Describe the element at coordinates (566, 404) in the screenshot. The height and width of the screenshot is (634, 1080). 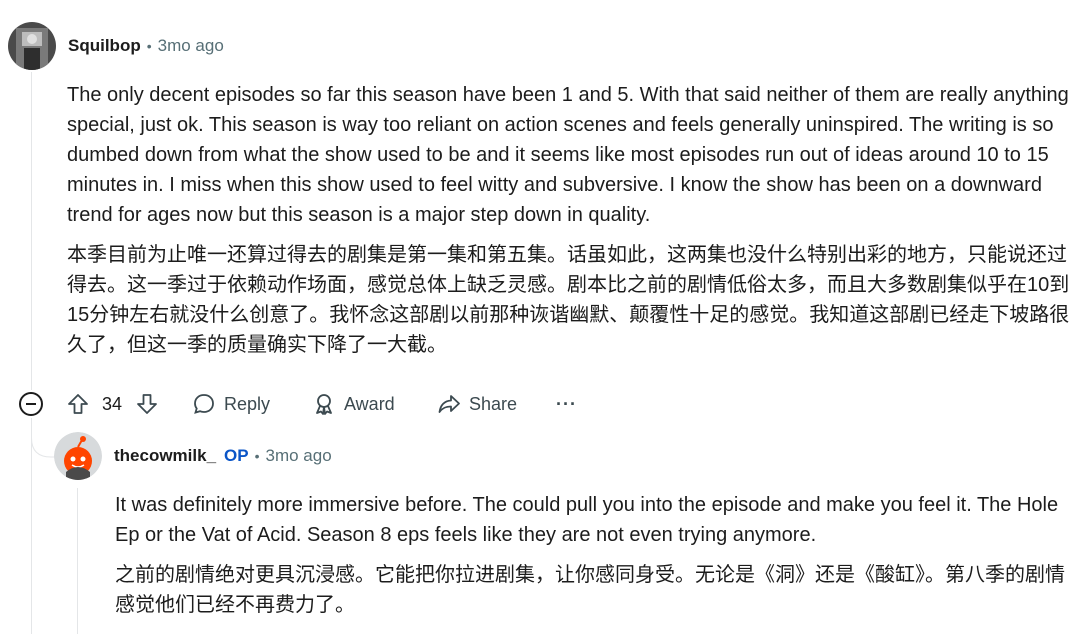
I see `more-options-button: ···` at that location.